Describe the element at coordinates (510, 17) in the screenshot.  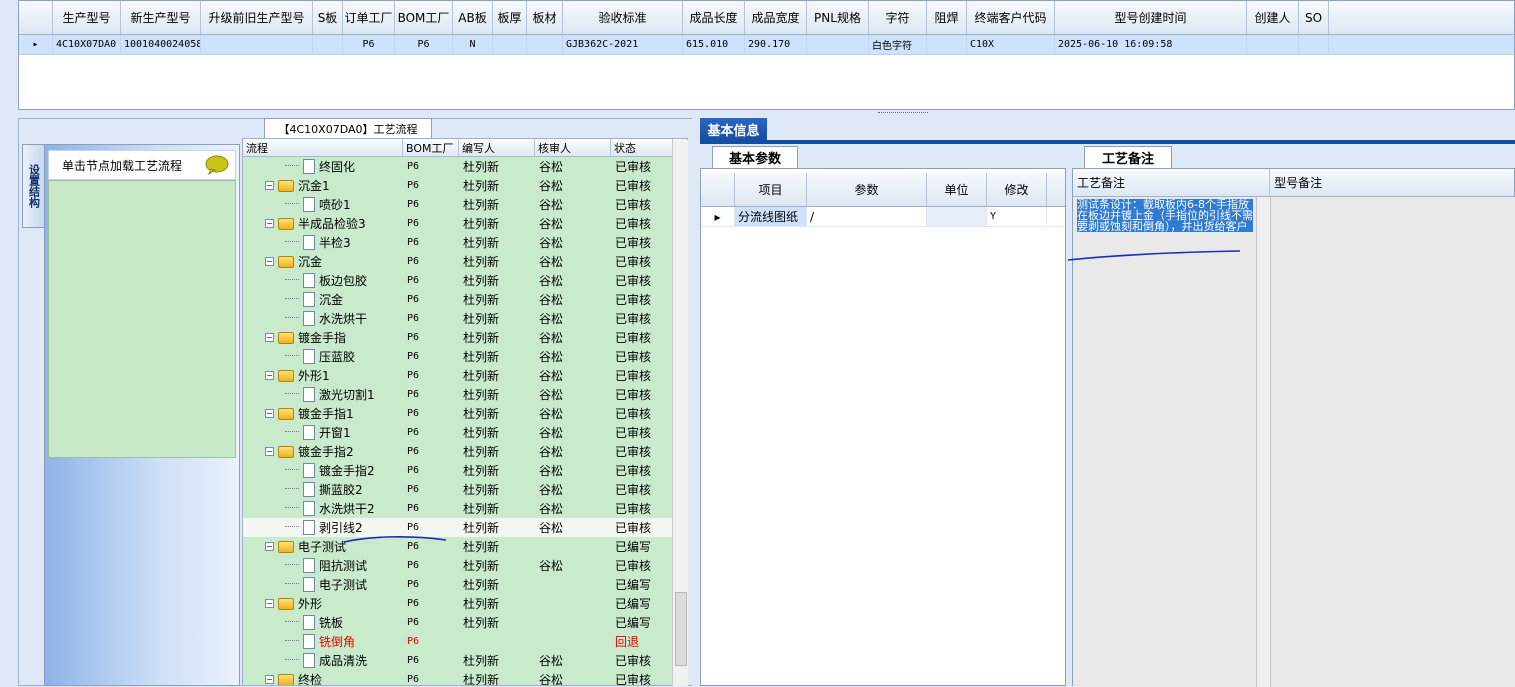
I see `column-header: 板厚` at that location.